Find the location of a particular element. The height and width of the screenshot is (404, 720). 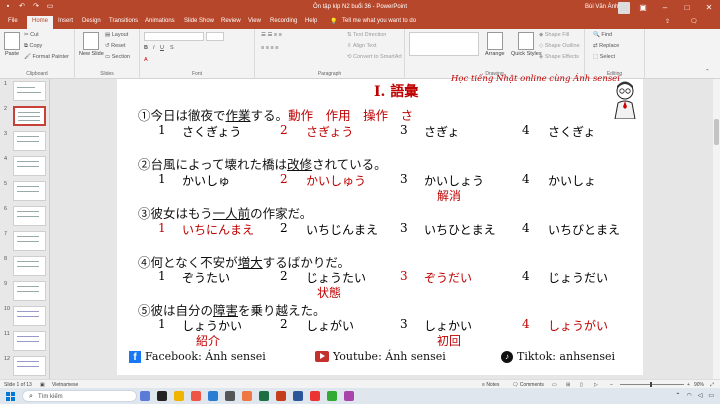

kanji-note: 解消 is located at coordinates (449, 196).